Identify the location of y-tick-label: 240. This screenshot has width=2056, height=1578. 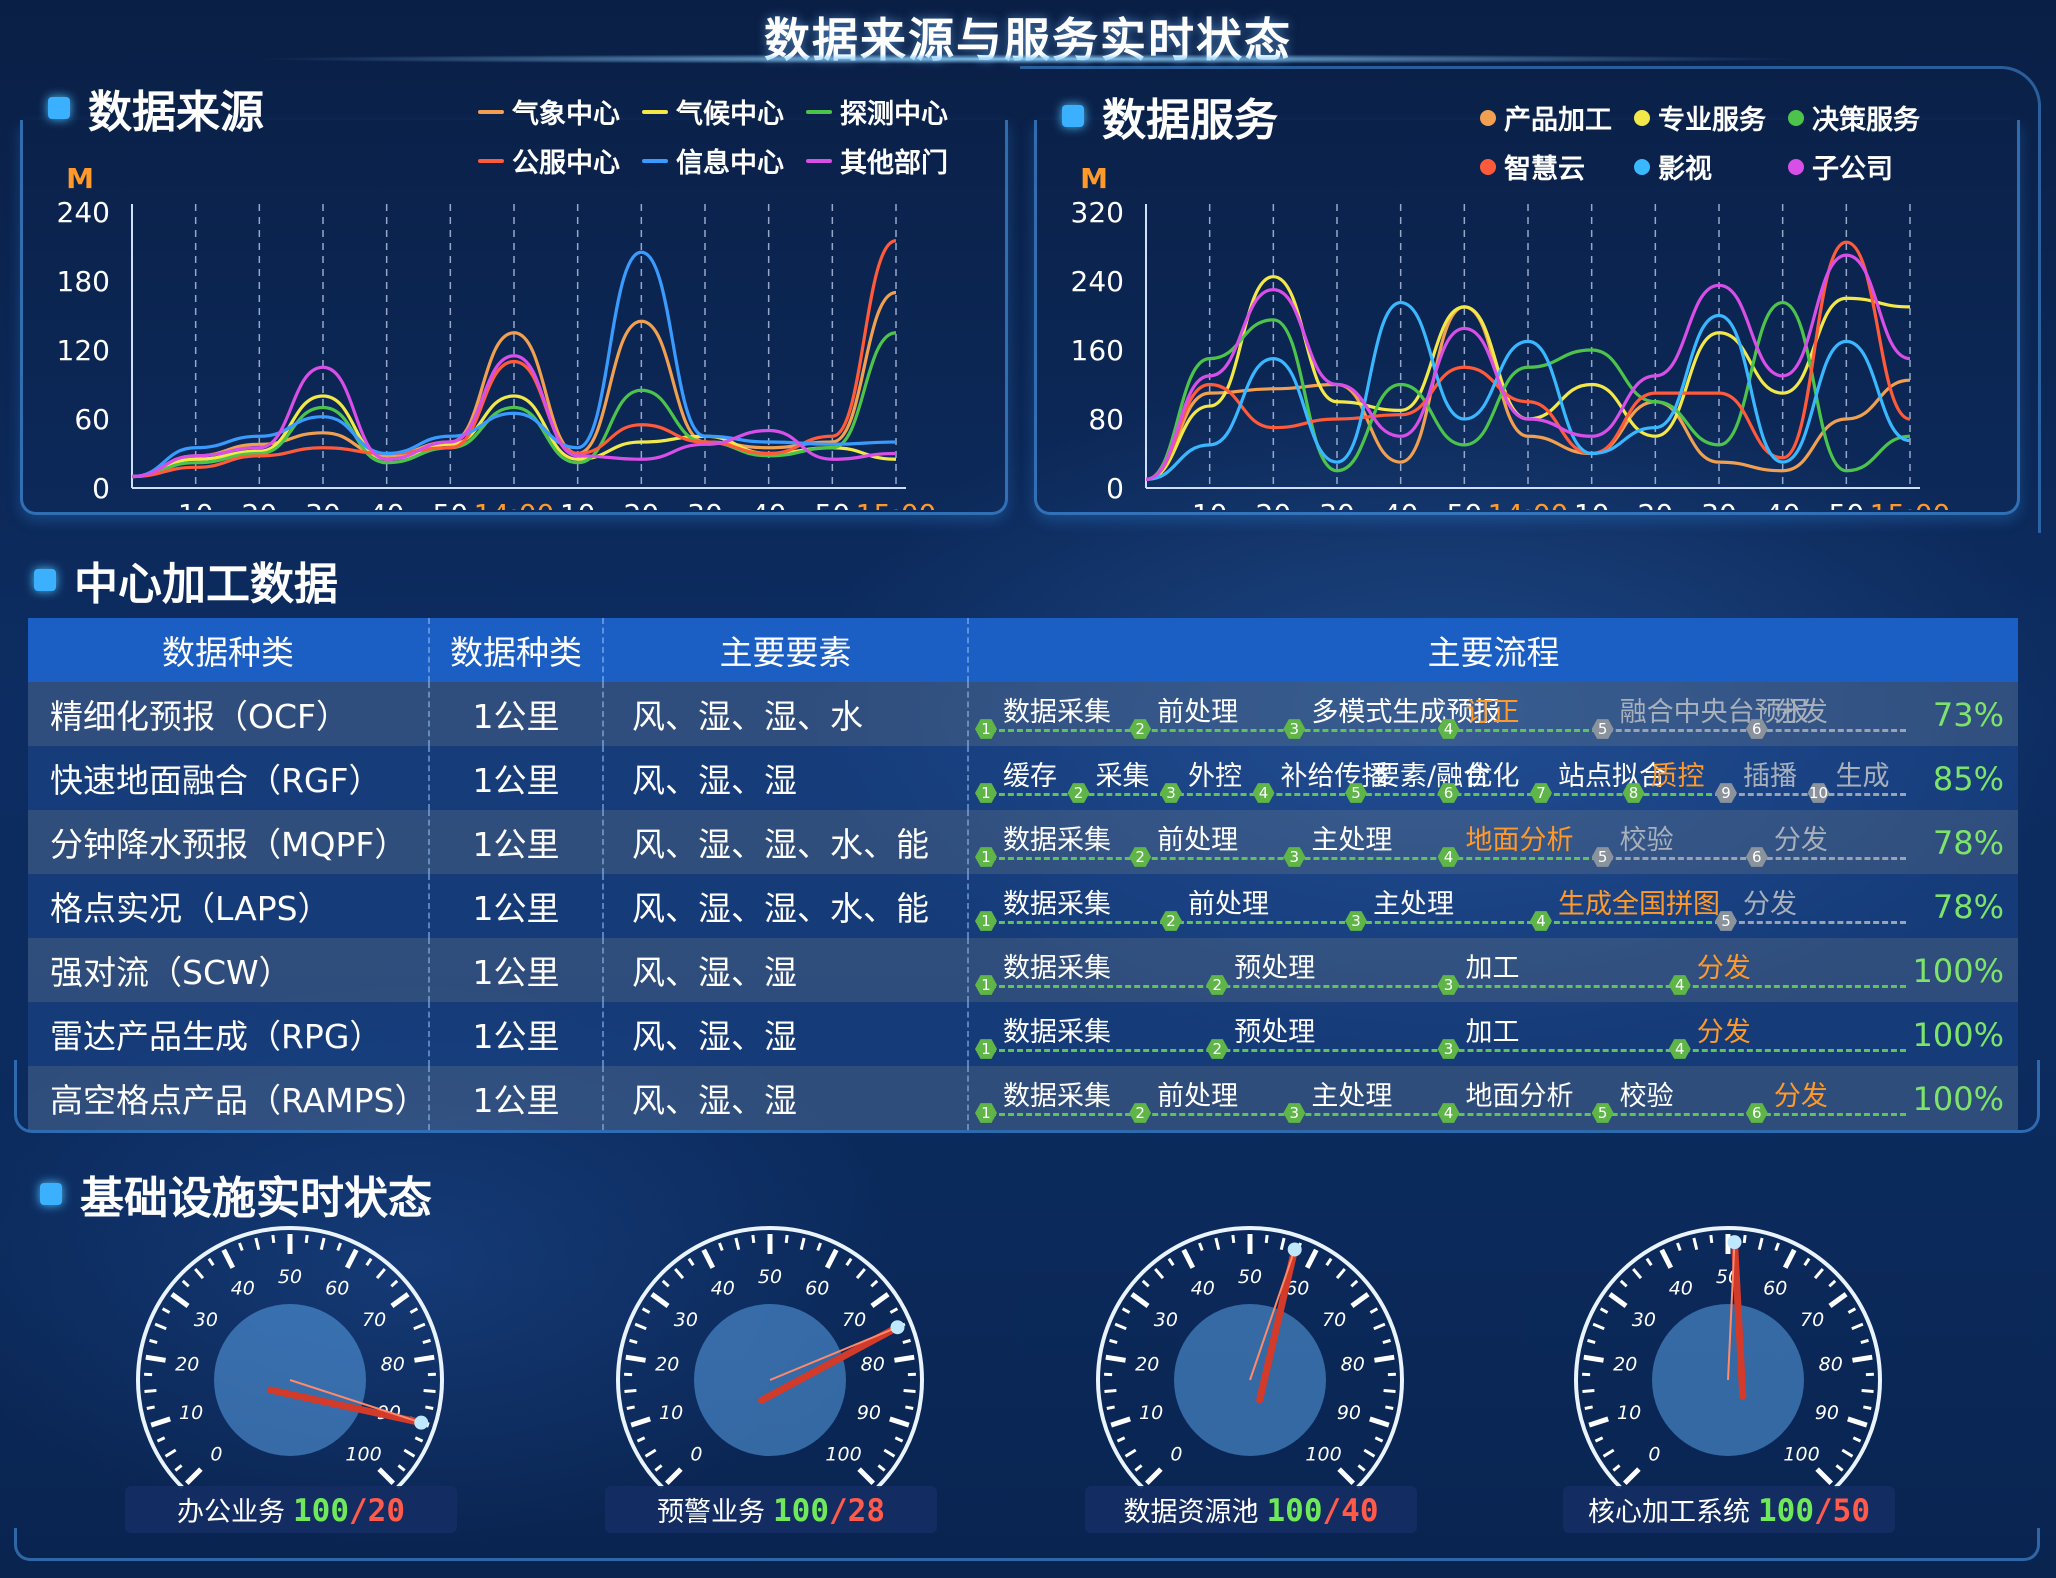
(1097, 281).